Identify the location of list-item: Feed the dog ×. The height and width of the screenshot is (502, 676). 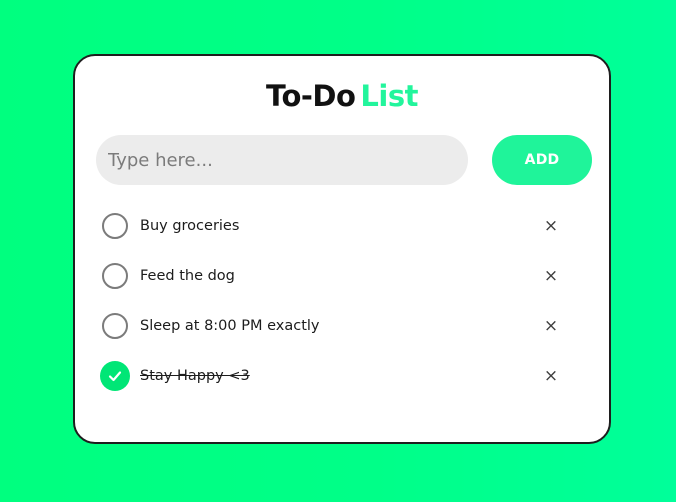
(342, 276).